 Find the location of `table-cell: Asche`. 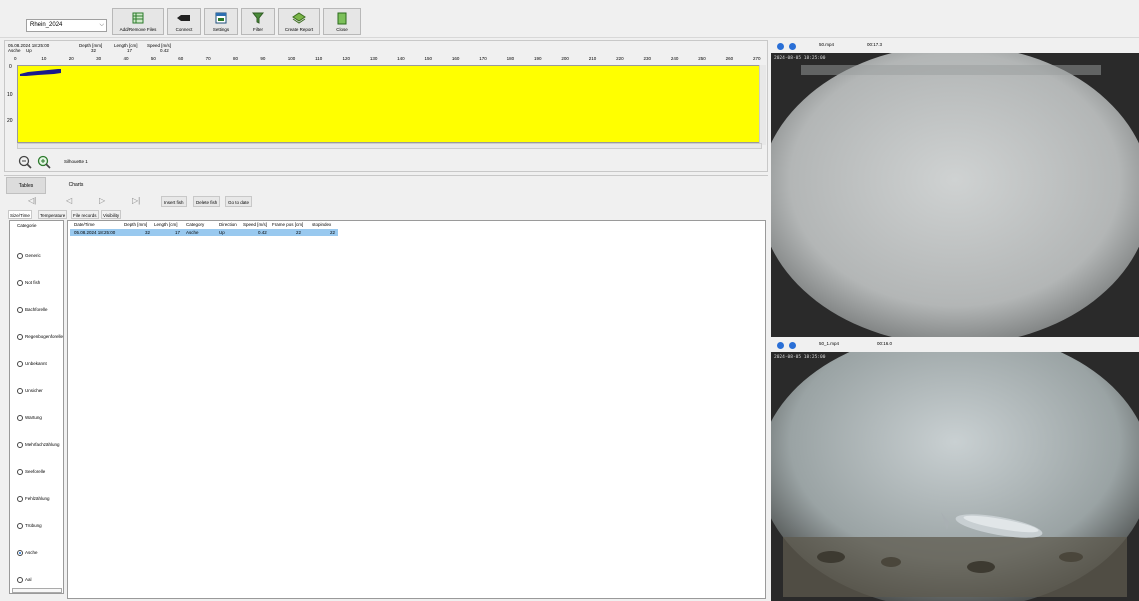

table-cell: Asche is located at coordinates (192, 232).